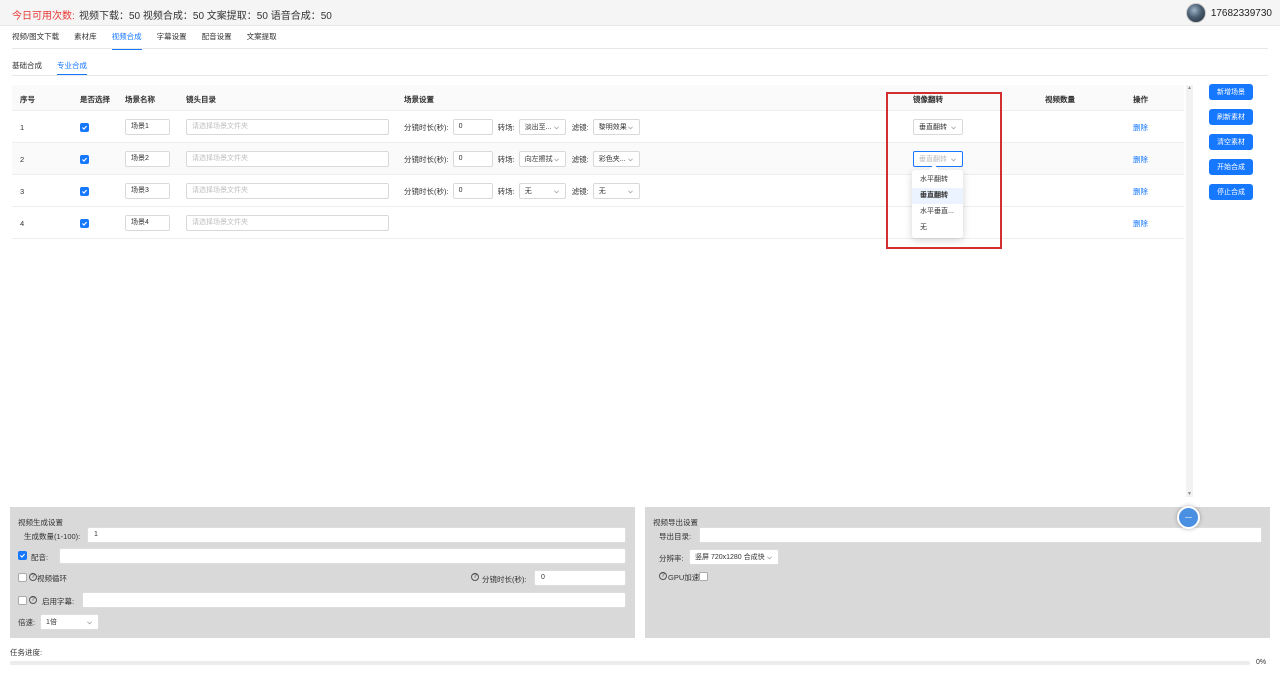 The height and width of the screenshot is (675, 1280). What do you see at coordinates (58, 601) in the screenshot?
I see `subtitle-label: 启用字幕:` at bounding box center [58, 601].